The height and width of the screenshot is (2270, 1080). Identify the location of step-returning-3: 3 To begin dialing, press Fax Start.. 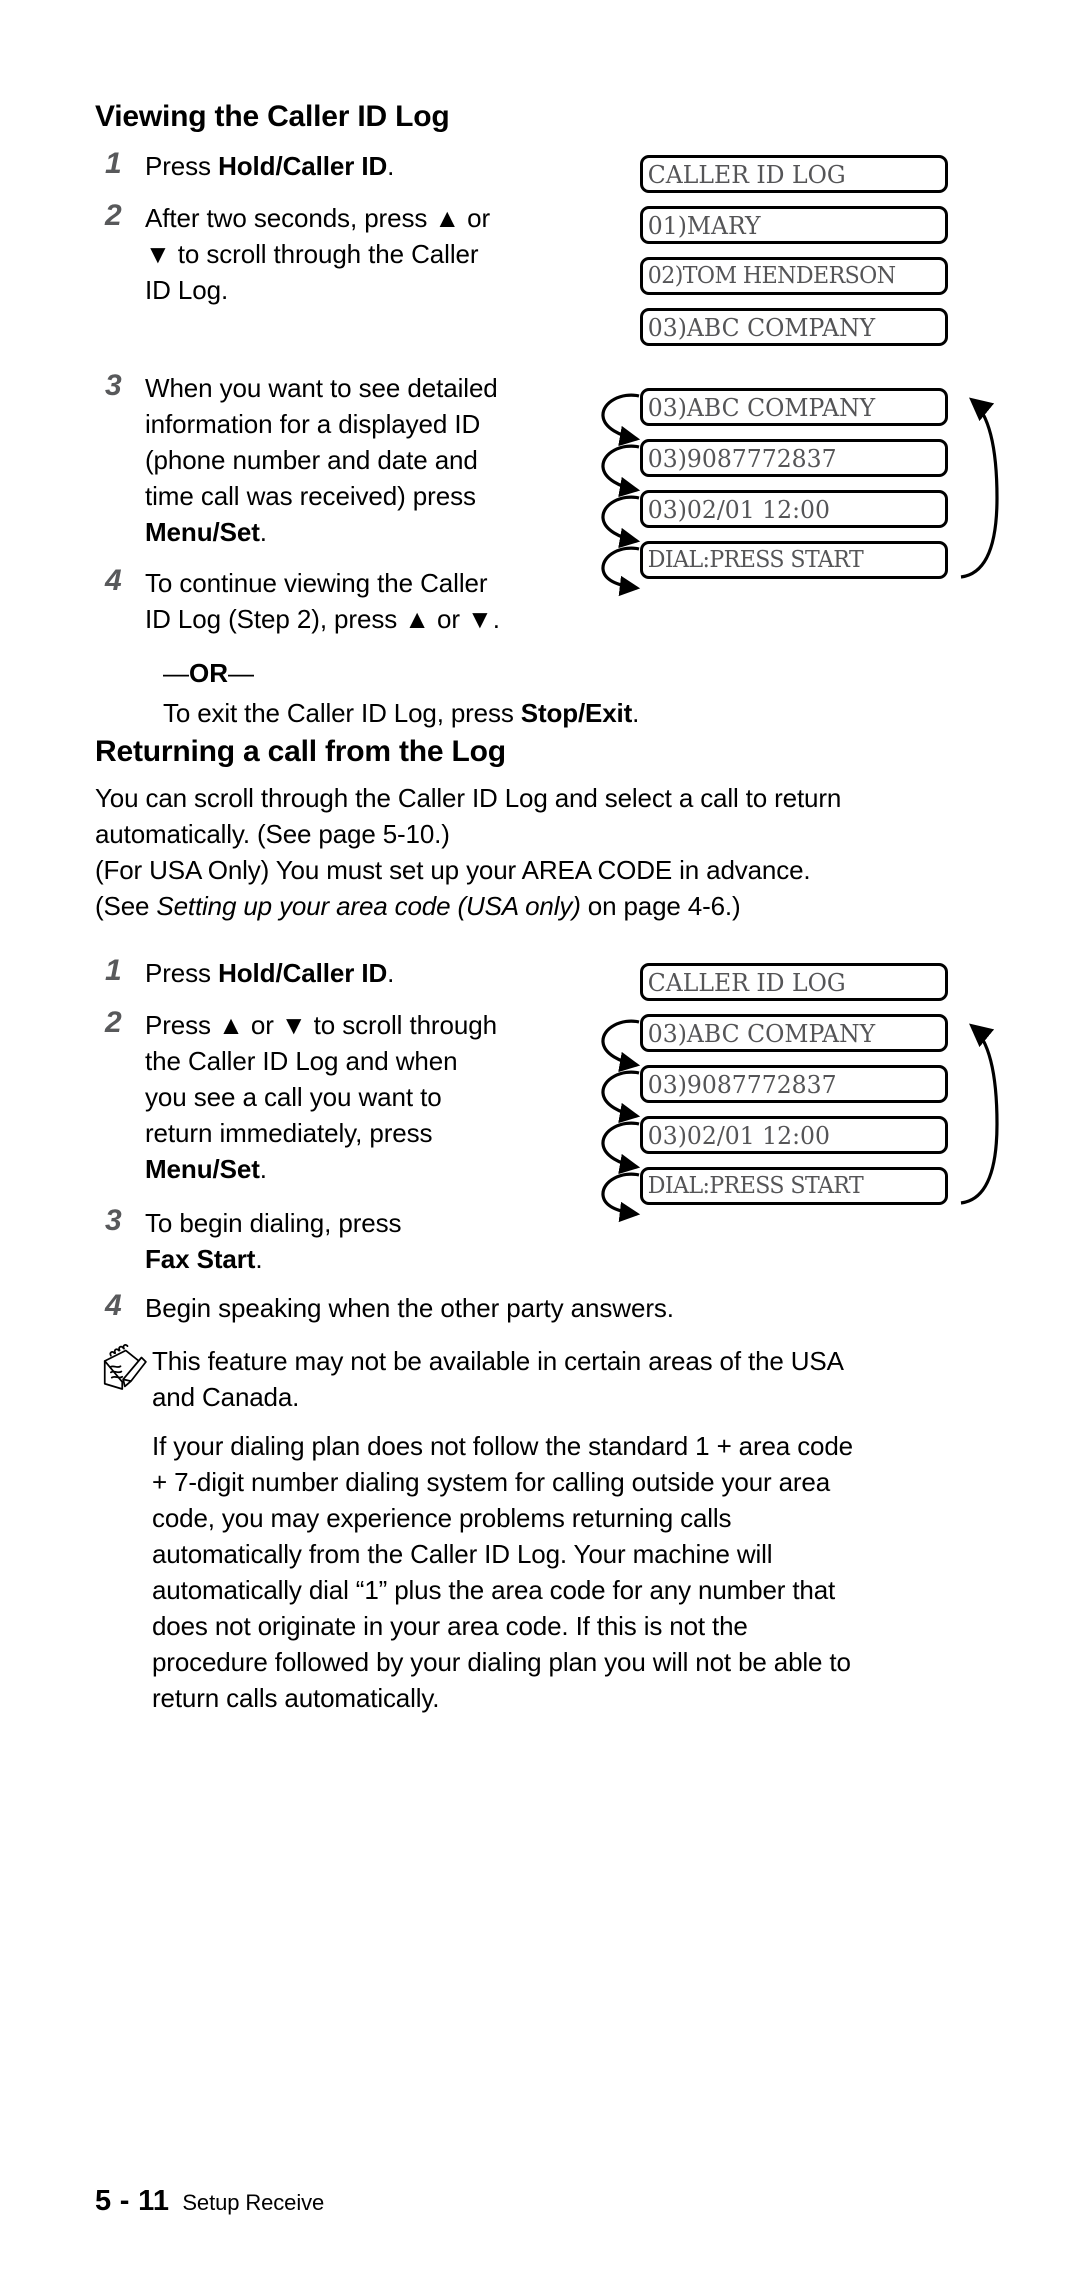
(320, 1241).